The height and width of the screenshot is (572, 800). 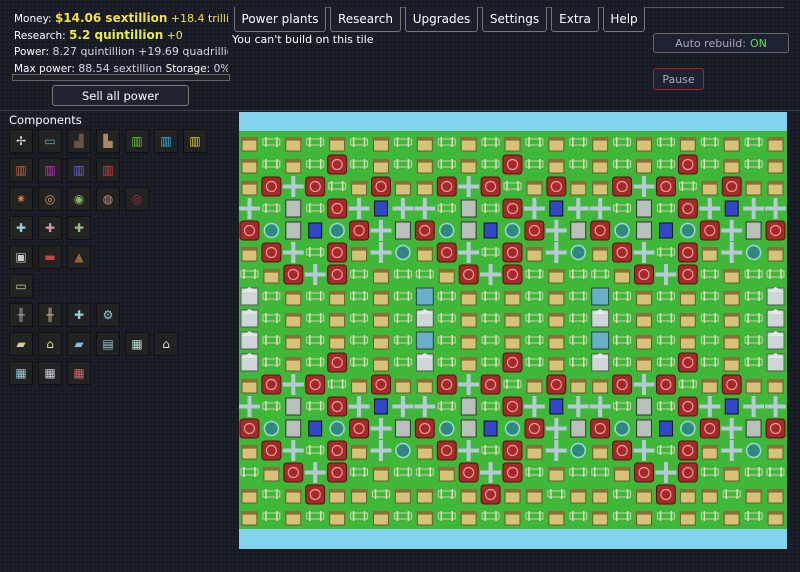 I want to click on tab-help: Help, so click(x=624, y=19).